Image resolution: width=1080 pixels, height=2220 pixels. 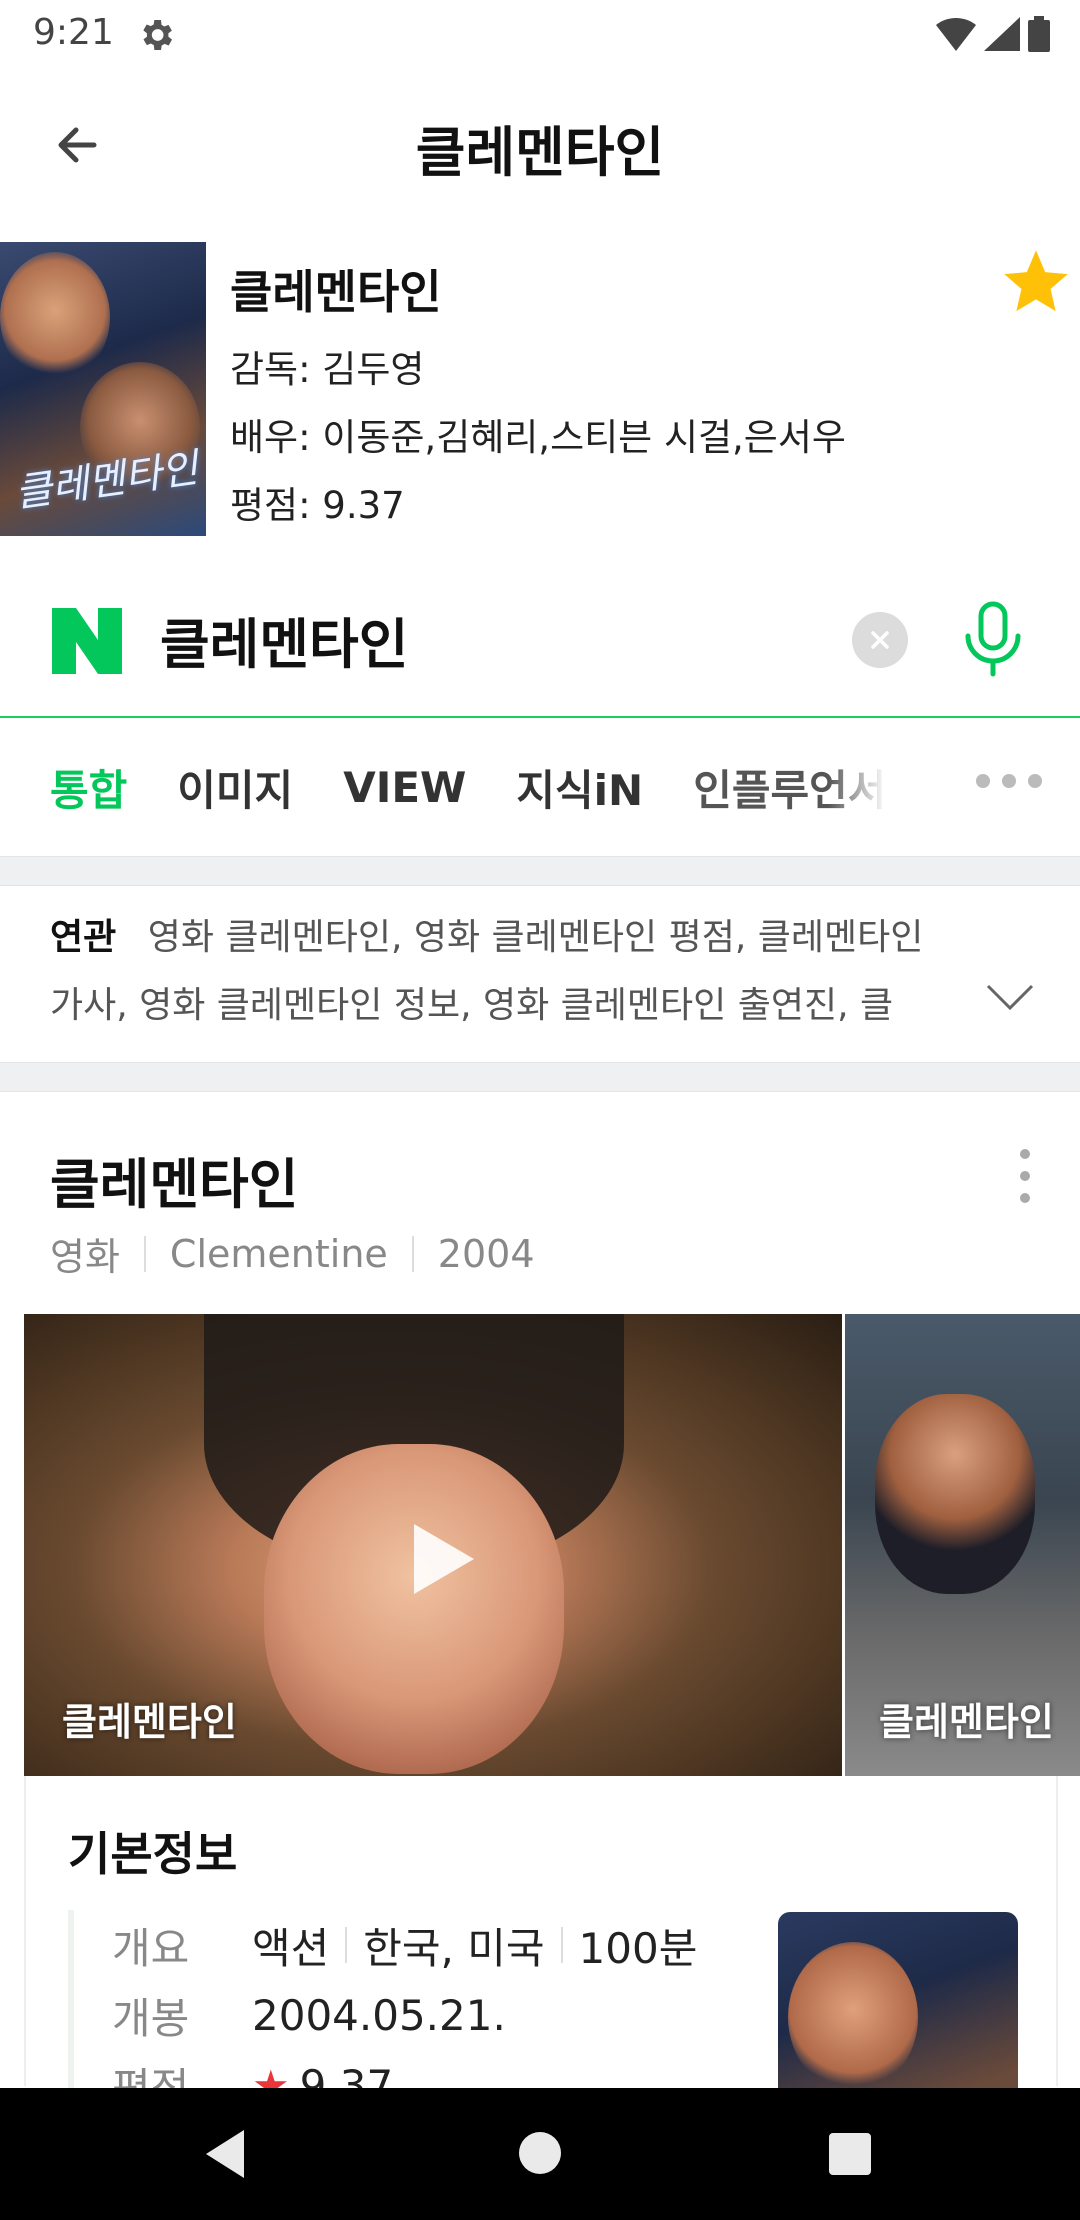 I want to click on battery-icon, so click(x=1039, y=34).